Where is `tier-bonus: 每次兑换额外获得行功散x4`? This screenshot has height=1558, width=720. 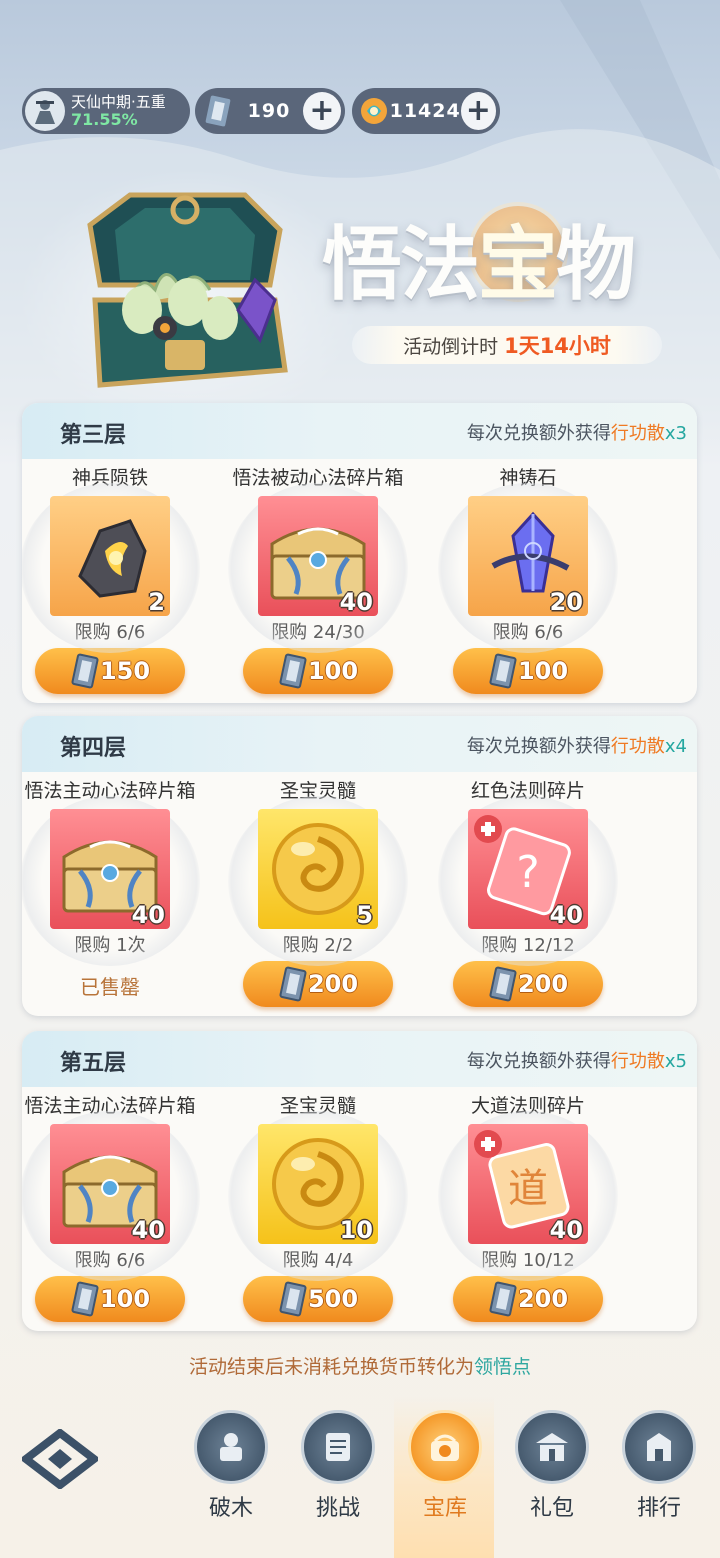 tier-bonus: 每次兑换额外获得行功散x4 is located at coordinates (576, 746).